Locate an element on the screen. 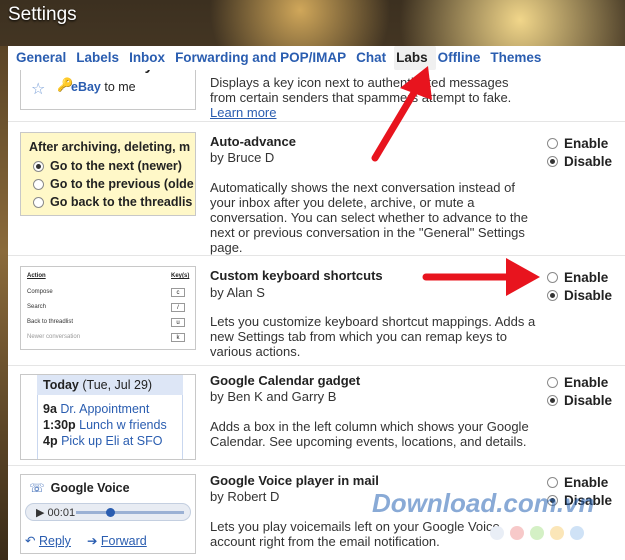  thumb-event: 1:30p Lunch w friends is located at coordinates (105, 425).